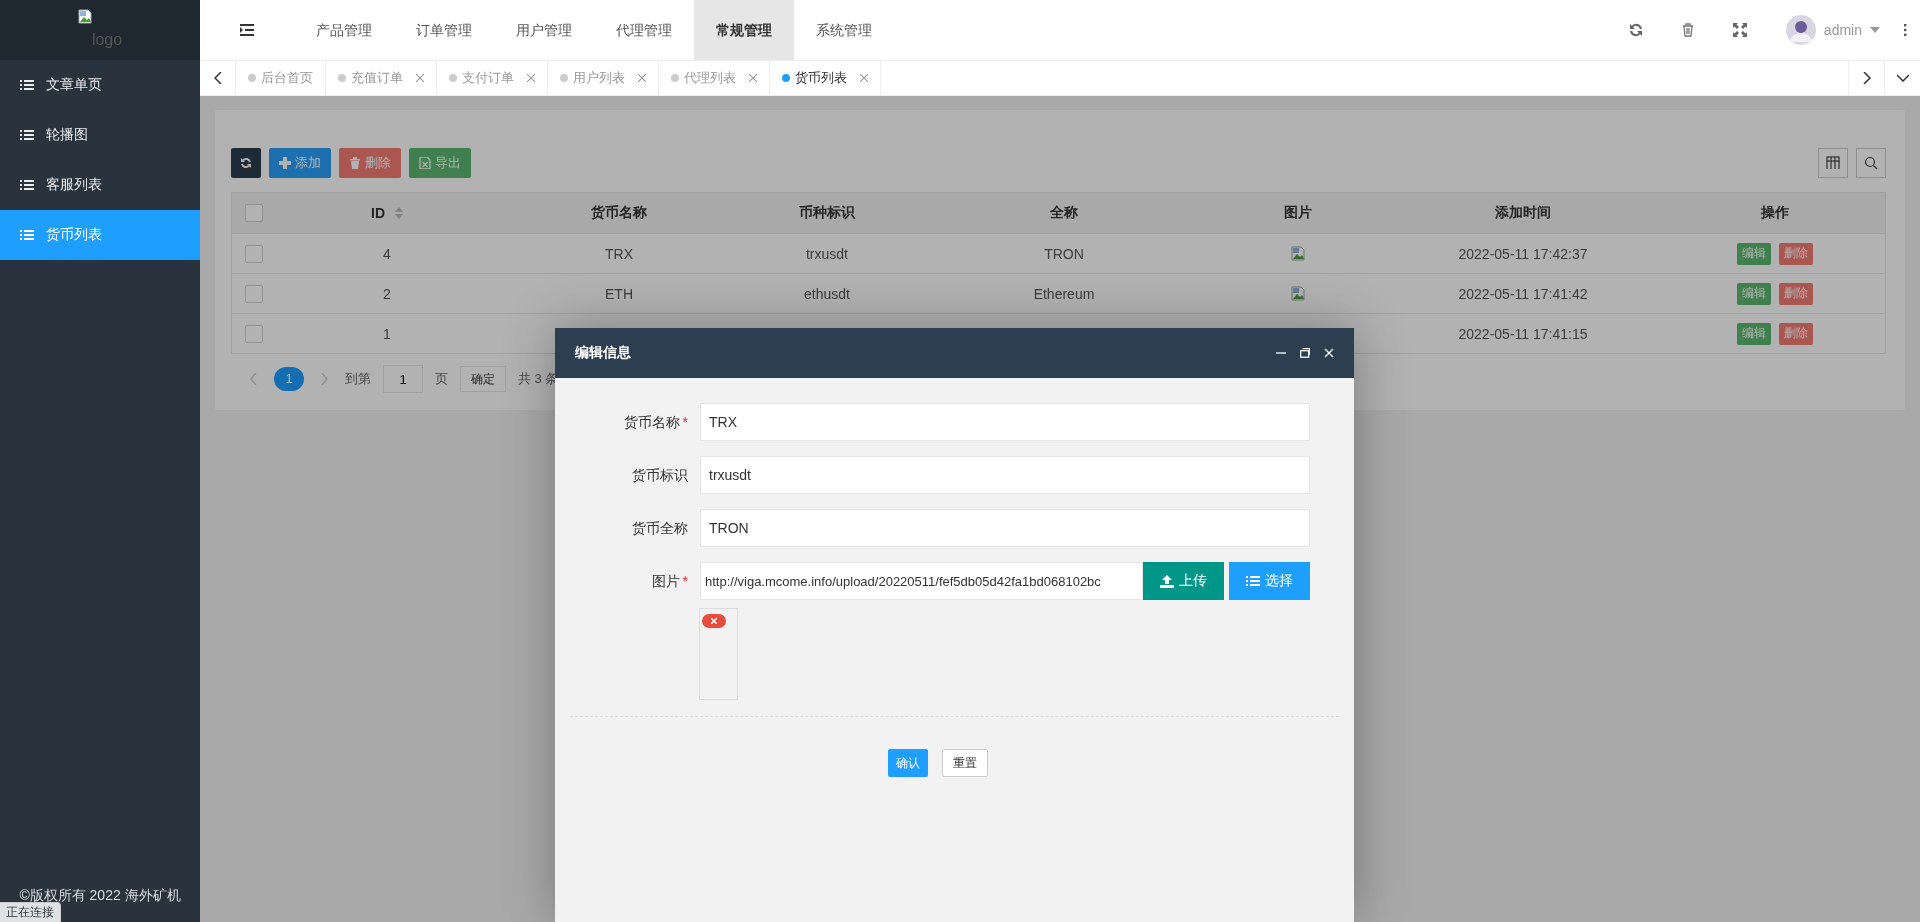  Describe the element at coordinates (30, 912) in the screenshot. I see `status-bubble: 正在连接` at that location.